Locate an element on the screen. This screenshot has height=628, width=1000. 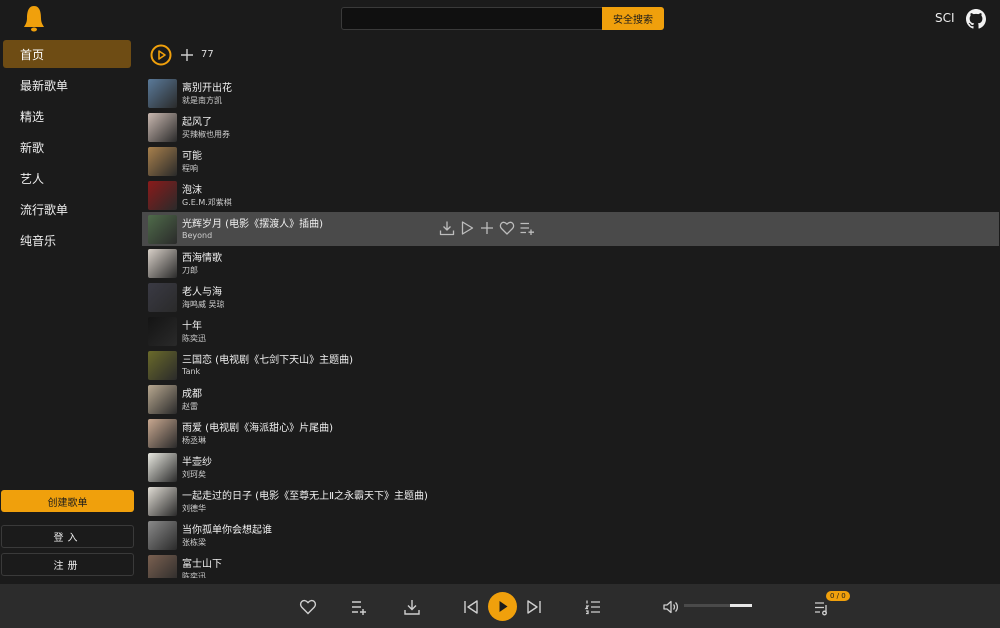
song-title: 雨爱 (电视剧《海派甜心》片尾曲) is located at coordinates (257, 426).